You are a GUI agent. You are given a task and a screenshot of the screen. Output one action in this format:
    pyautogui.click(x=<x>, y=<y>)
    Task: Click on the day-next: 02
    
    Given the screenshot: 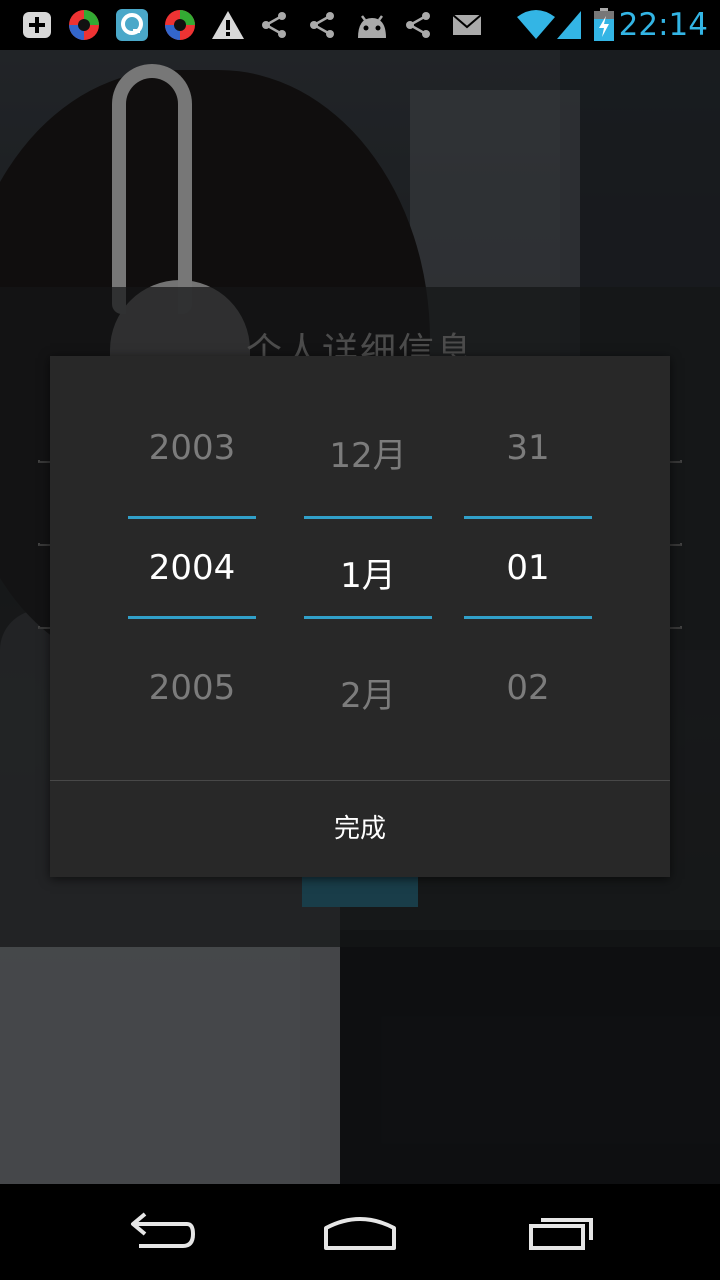 What is the action you would take?
    pyautogui.click(x=528, y=688)
    